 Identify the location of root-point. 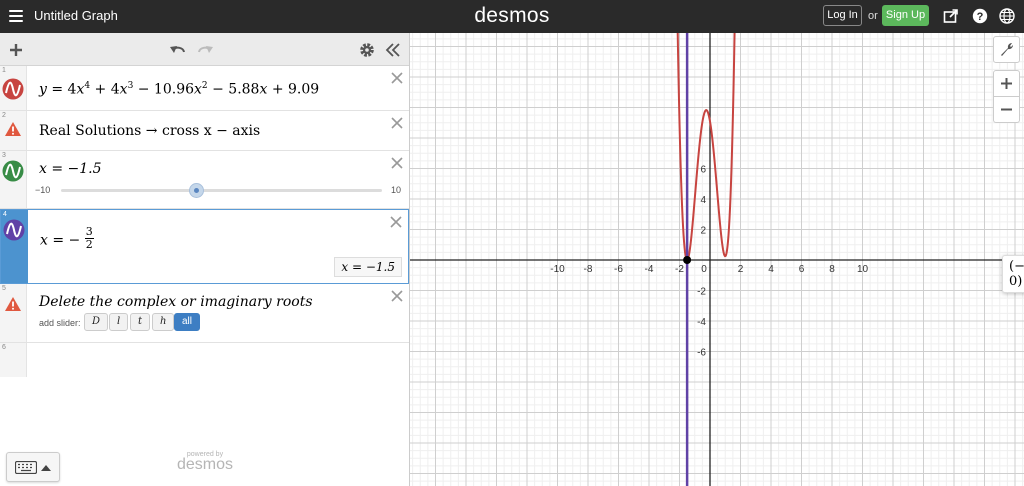
(687, 260).